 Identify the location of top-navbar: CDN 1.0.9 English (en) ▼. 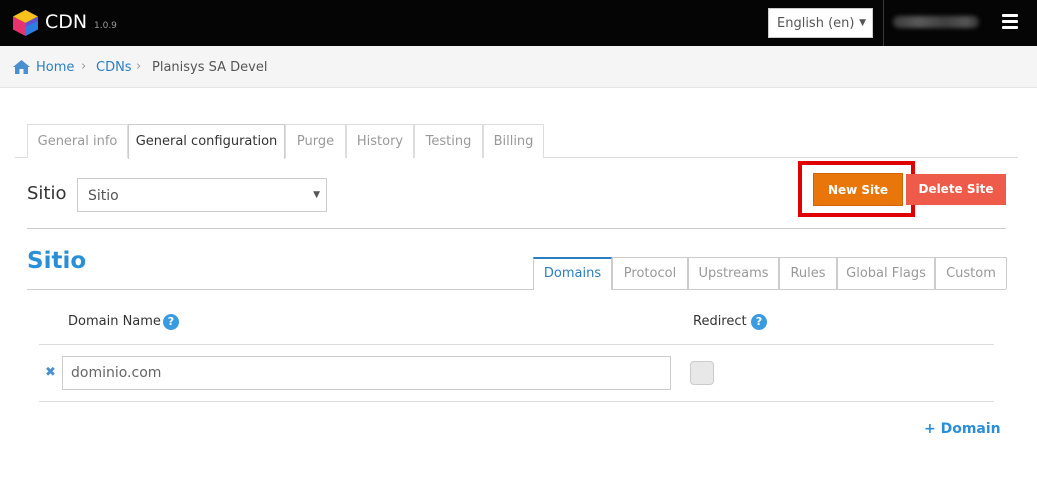
(518, 23).